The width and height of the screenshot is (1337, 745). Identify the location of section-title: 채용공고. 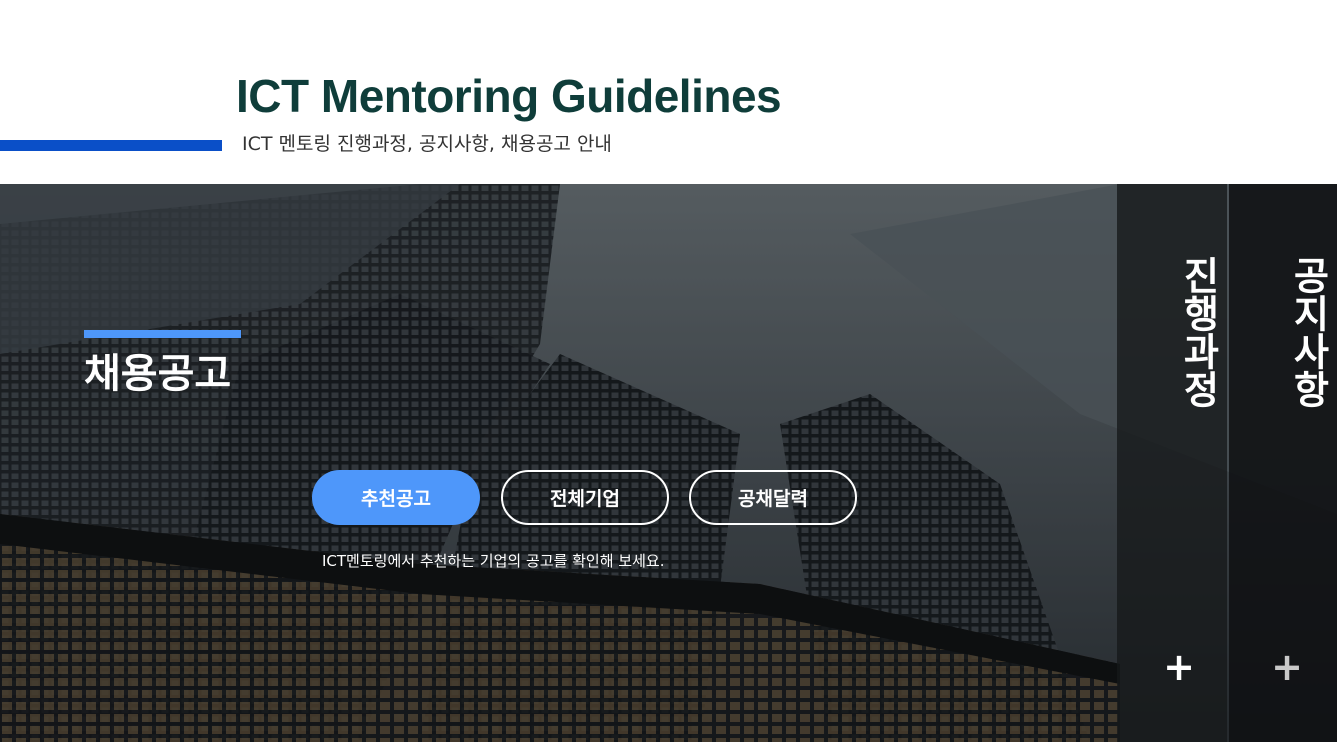
(158, 374).